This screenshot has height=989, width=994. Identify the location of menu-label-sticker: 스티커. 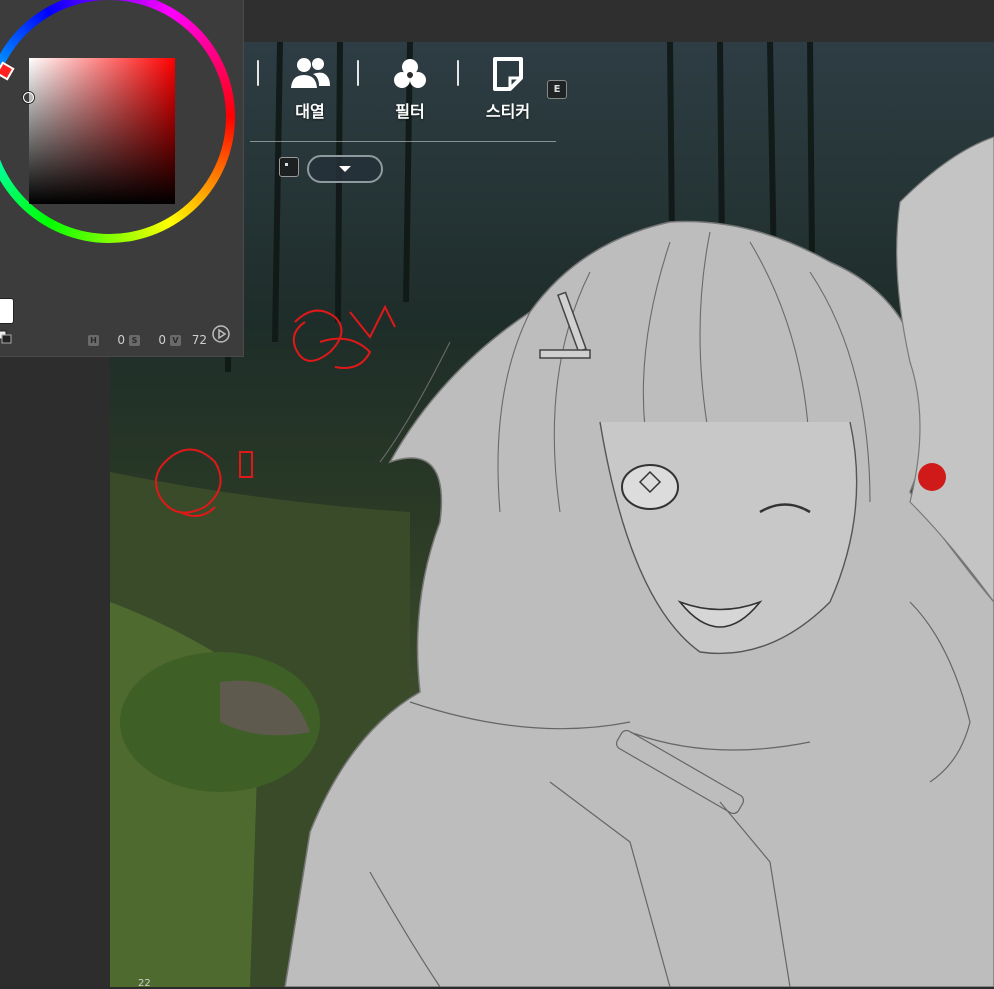
(508, 111).